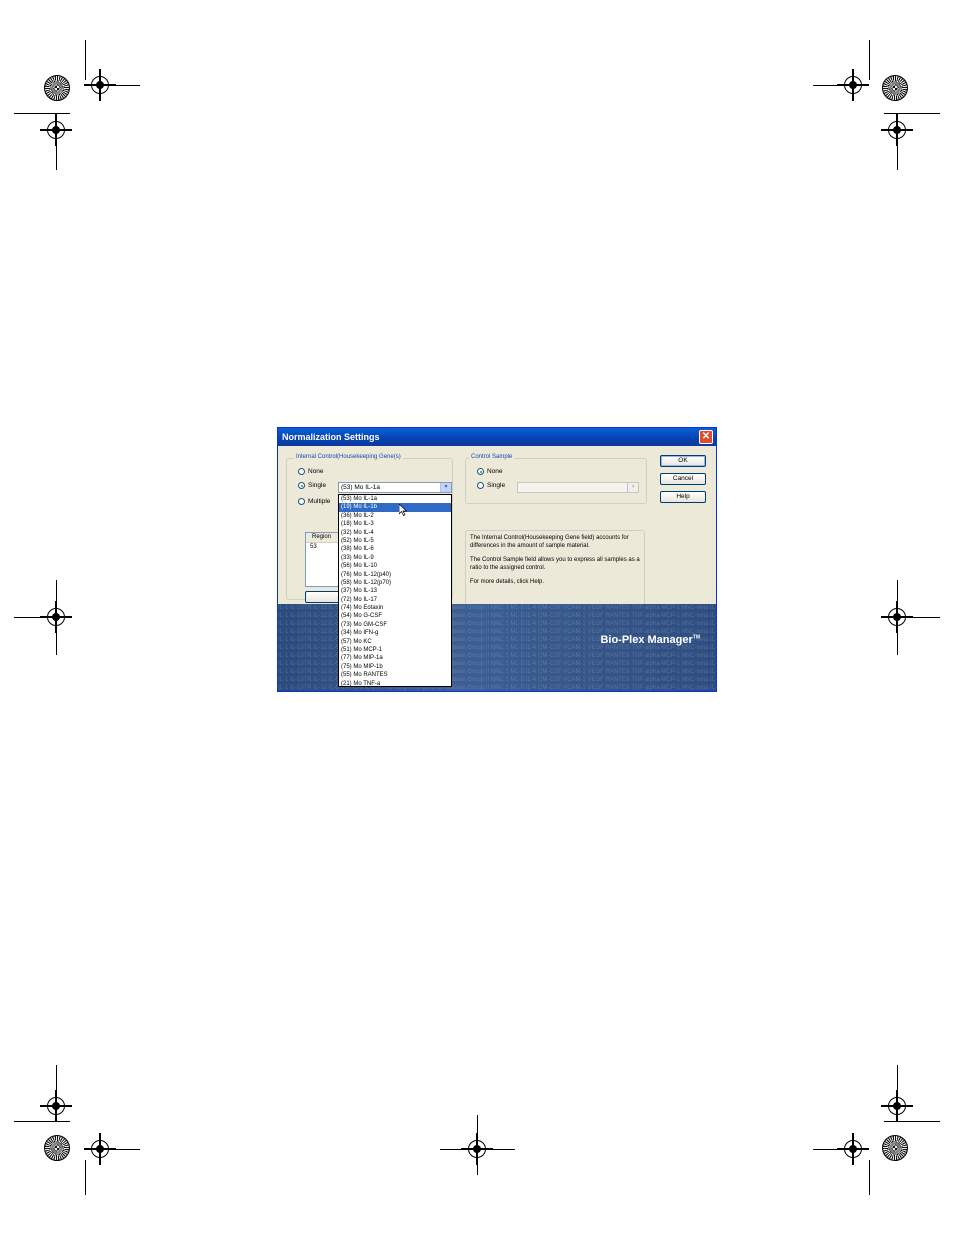 Image resolution: width=954 pixels, height=1235 pixels. I want to click on control-none-label: None, so click(495, 471).